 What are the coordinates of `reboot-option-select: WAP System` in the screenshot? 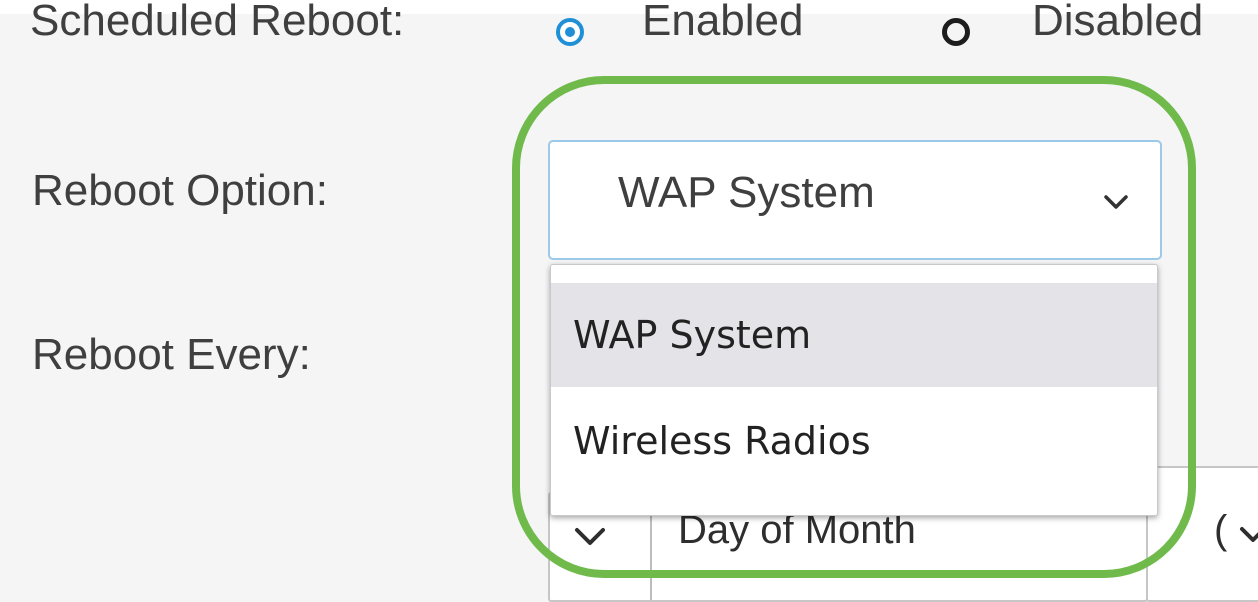 It's located at (855, 200).